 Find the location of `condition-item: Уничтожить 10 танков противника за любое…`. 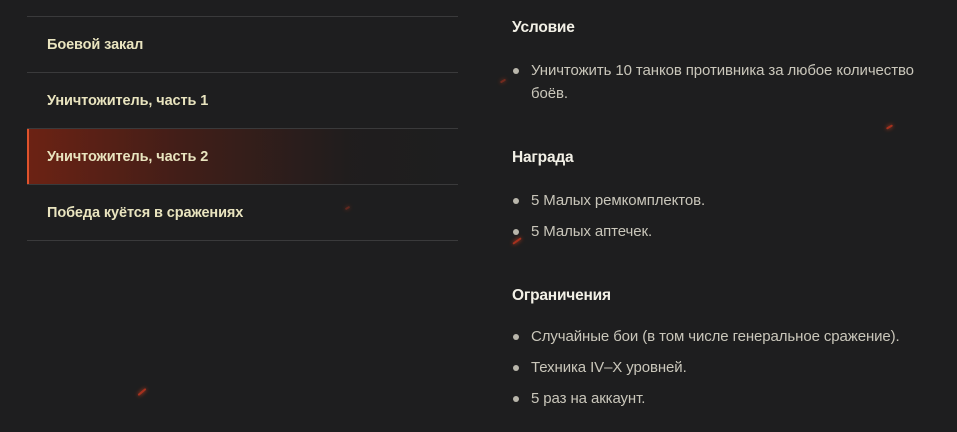

condition-item: Уничтожить 10 танков противника за любое… is located at coordinates (727, 82).